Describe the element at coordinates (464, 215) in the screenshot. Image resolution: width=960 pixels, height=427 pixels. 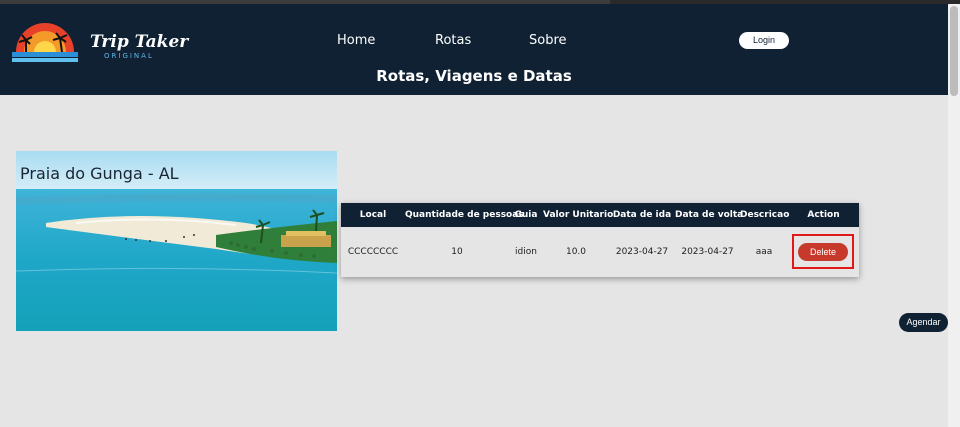
I see `col-header-quantidade: Quantidade de pessoas` at that location.